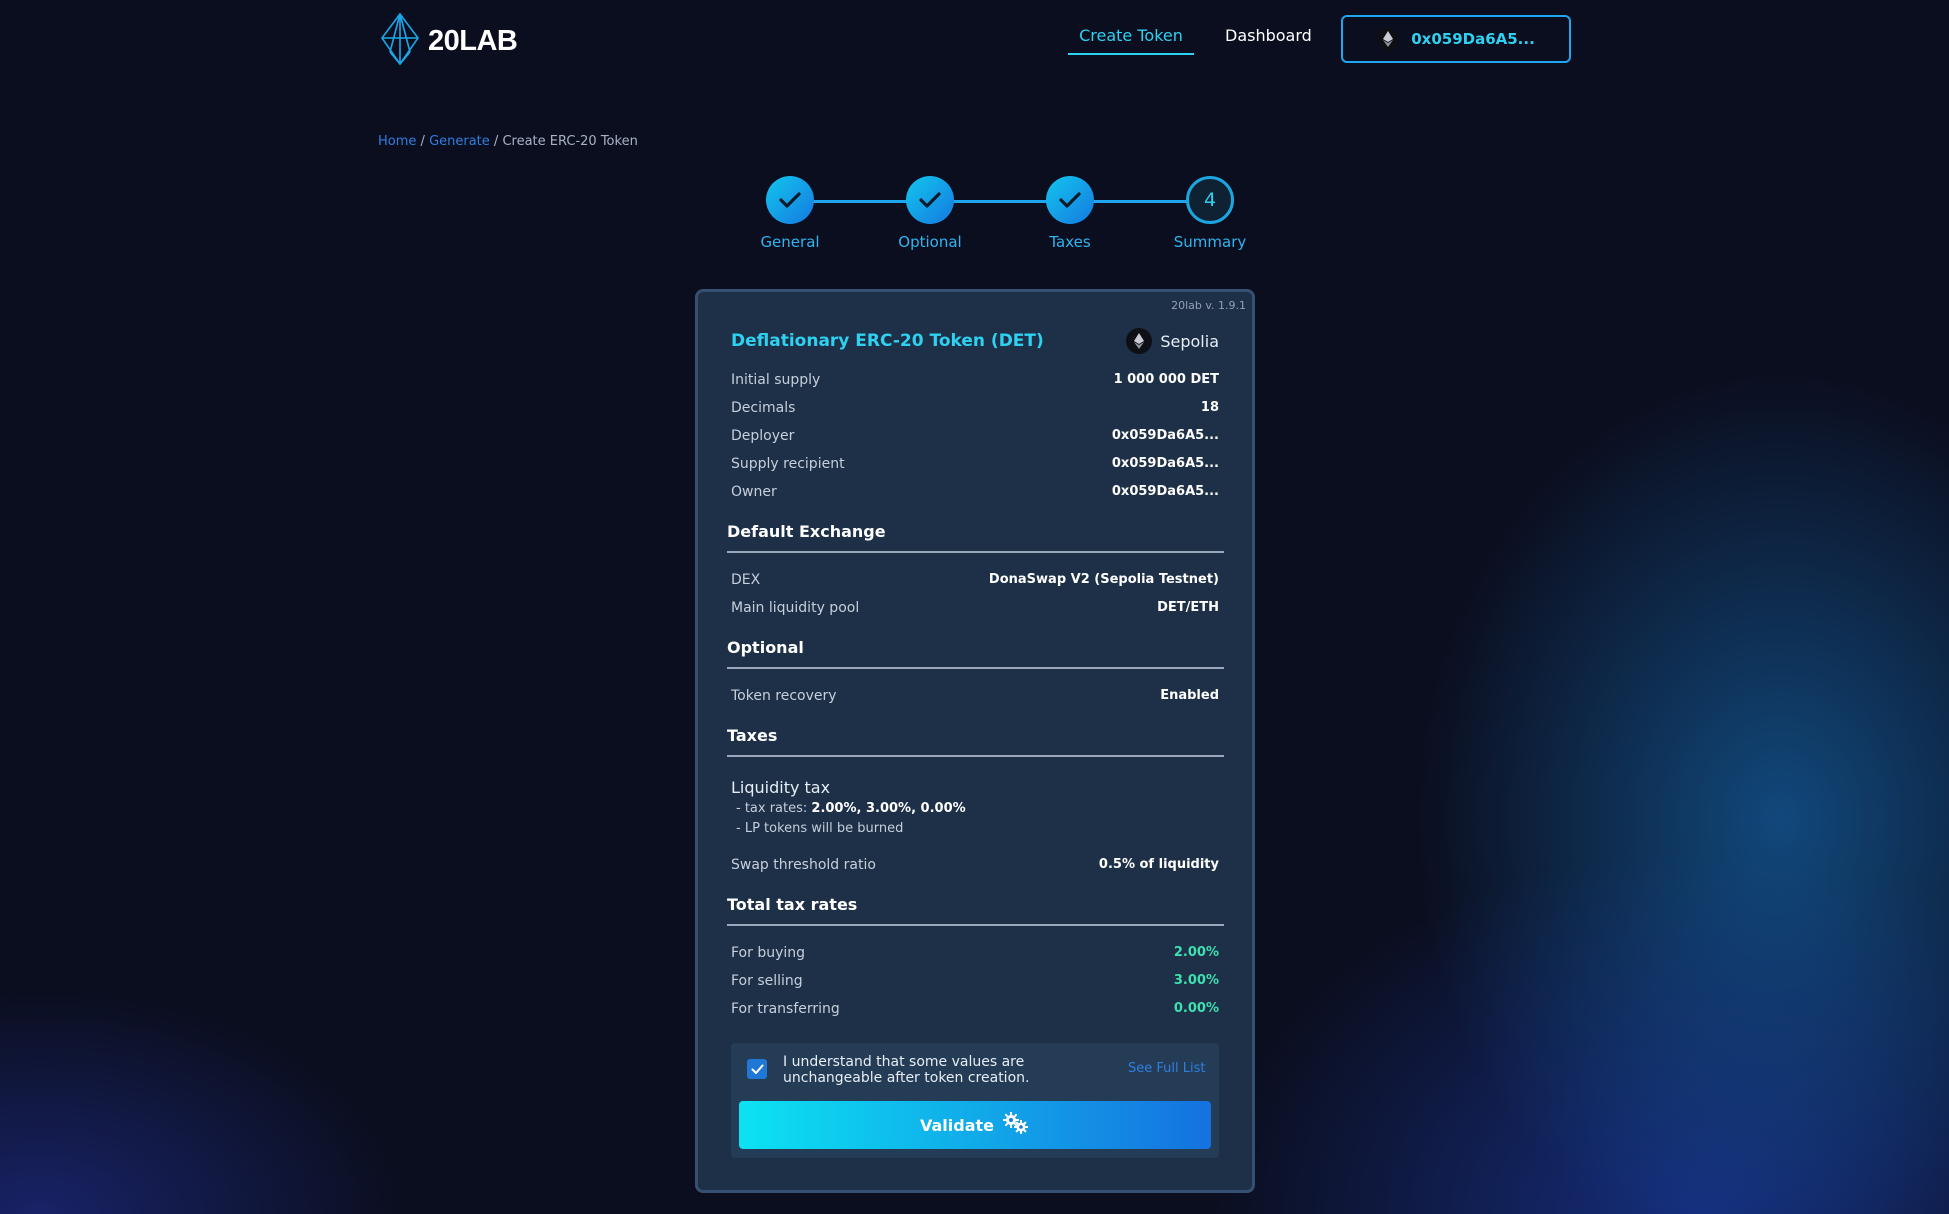 The height and width of the screenshot is (1214, 1949). Describe the element at coordinates (570, 141) in the screenshot. I see `breadcrumb-current: Create ERC-20 Token` at that location.